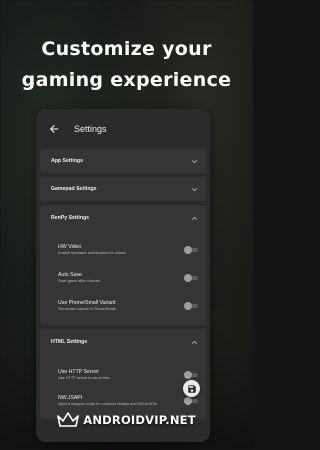 The width and height of the screenshot is (320, 450). What do you see at coordinates (126, 80) in the screenshot?
I see `headline-line-2: gaming experience` at bounding box center [126, 80].